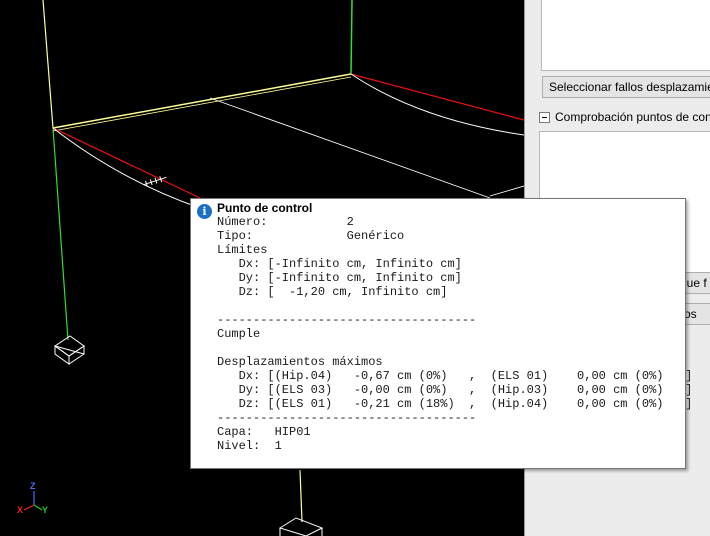 Image resolution: width=710 pixels, height=536 pixels. Describe the element at coordinates (242, 250) in the screenshot. I see `tooltip-line: Límites` at that location.